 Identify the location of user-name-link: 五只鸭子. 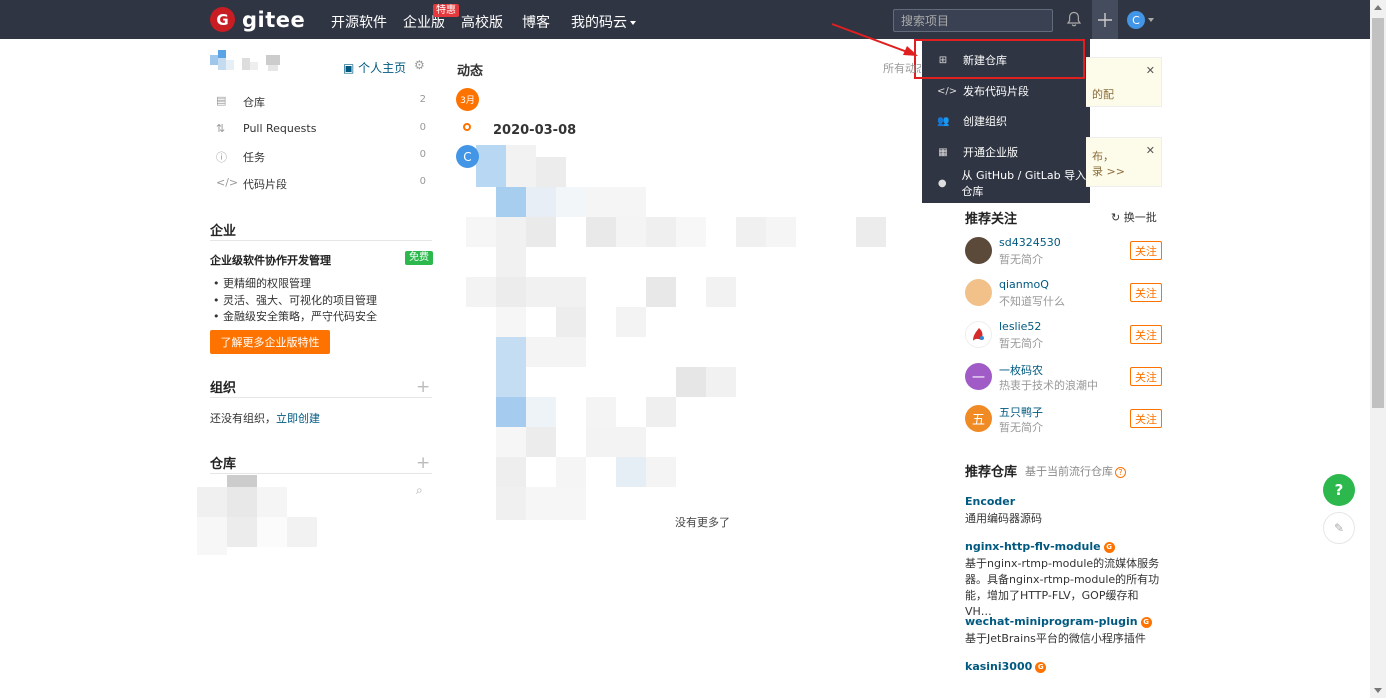
(1021, 412).